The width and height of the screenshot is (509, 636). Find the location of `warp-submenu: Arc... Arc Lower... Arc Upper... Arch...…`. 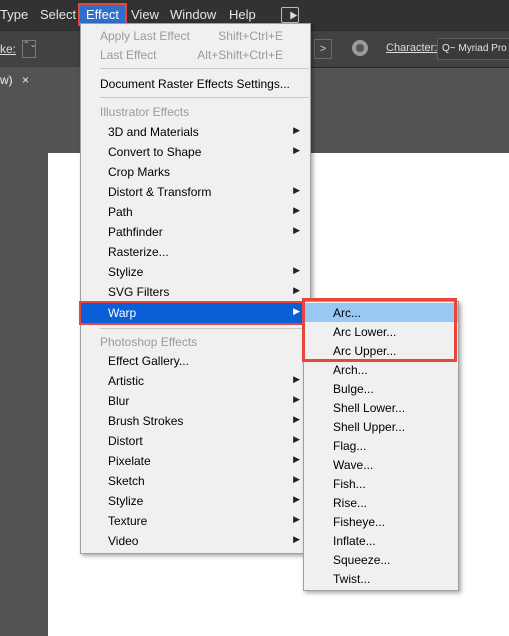

warp-submenu: Arc... Arc Lower... Arc Upper... Arch...… is located at coordinates (381, 446).